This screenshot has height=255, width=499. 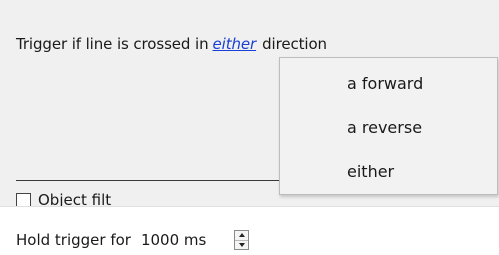 What do you see at coordinates (173, 240) in the screenshot?
I see `hold-trigger-value: 1000 ms` at bounding box center [173, 240].